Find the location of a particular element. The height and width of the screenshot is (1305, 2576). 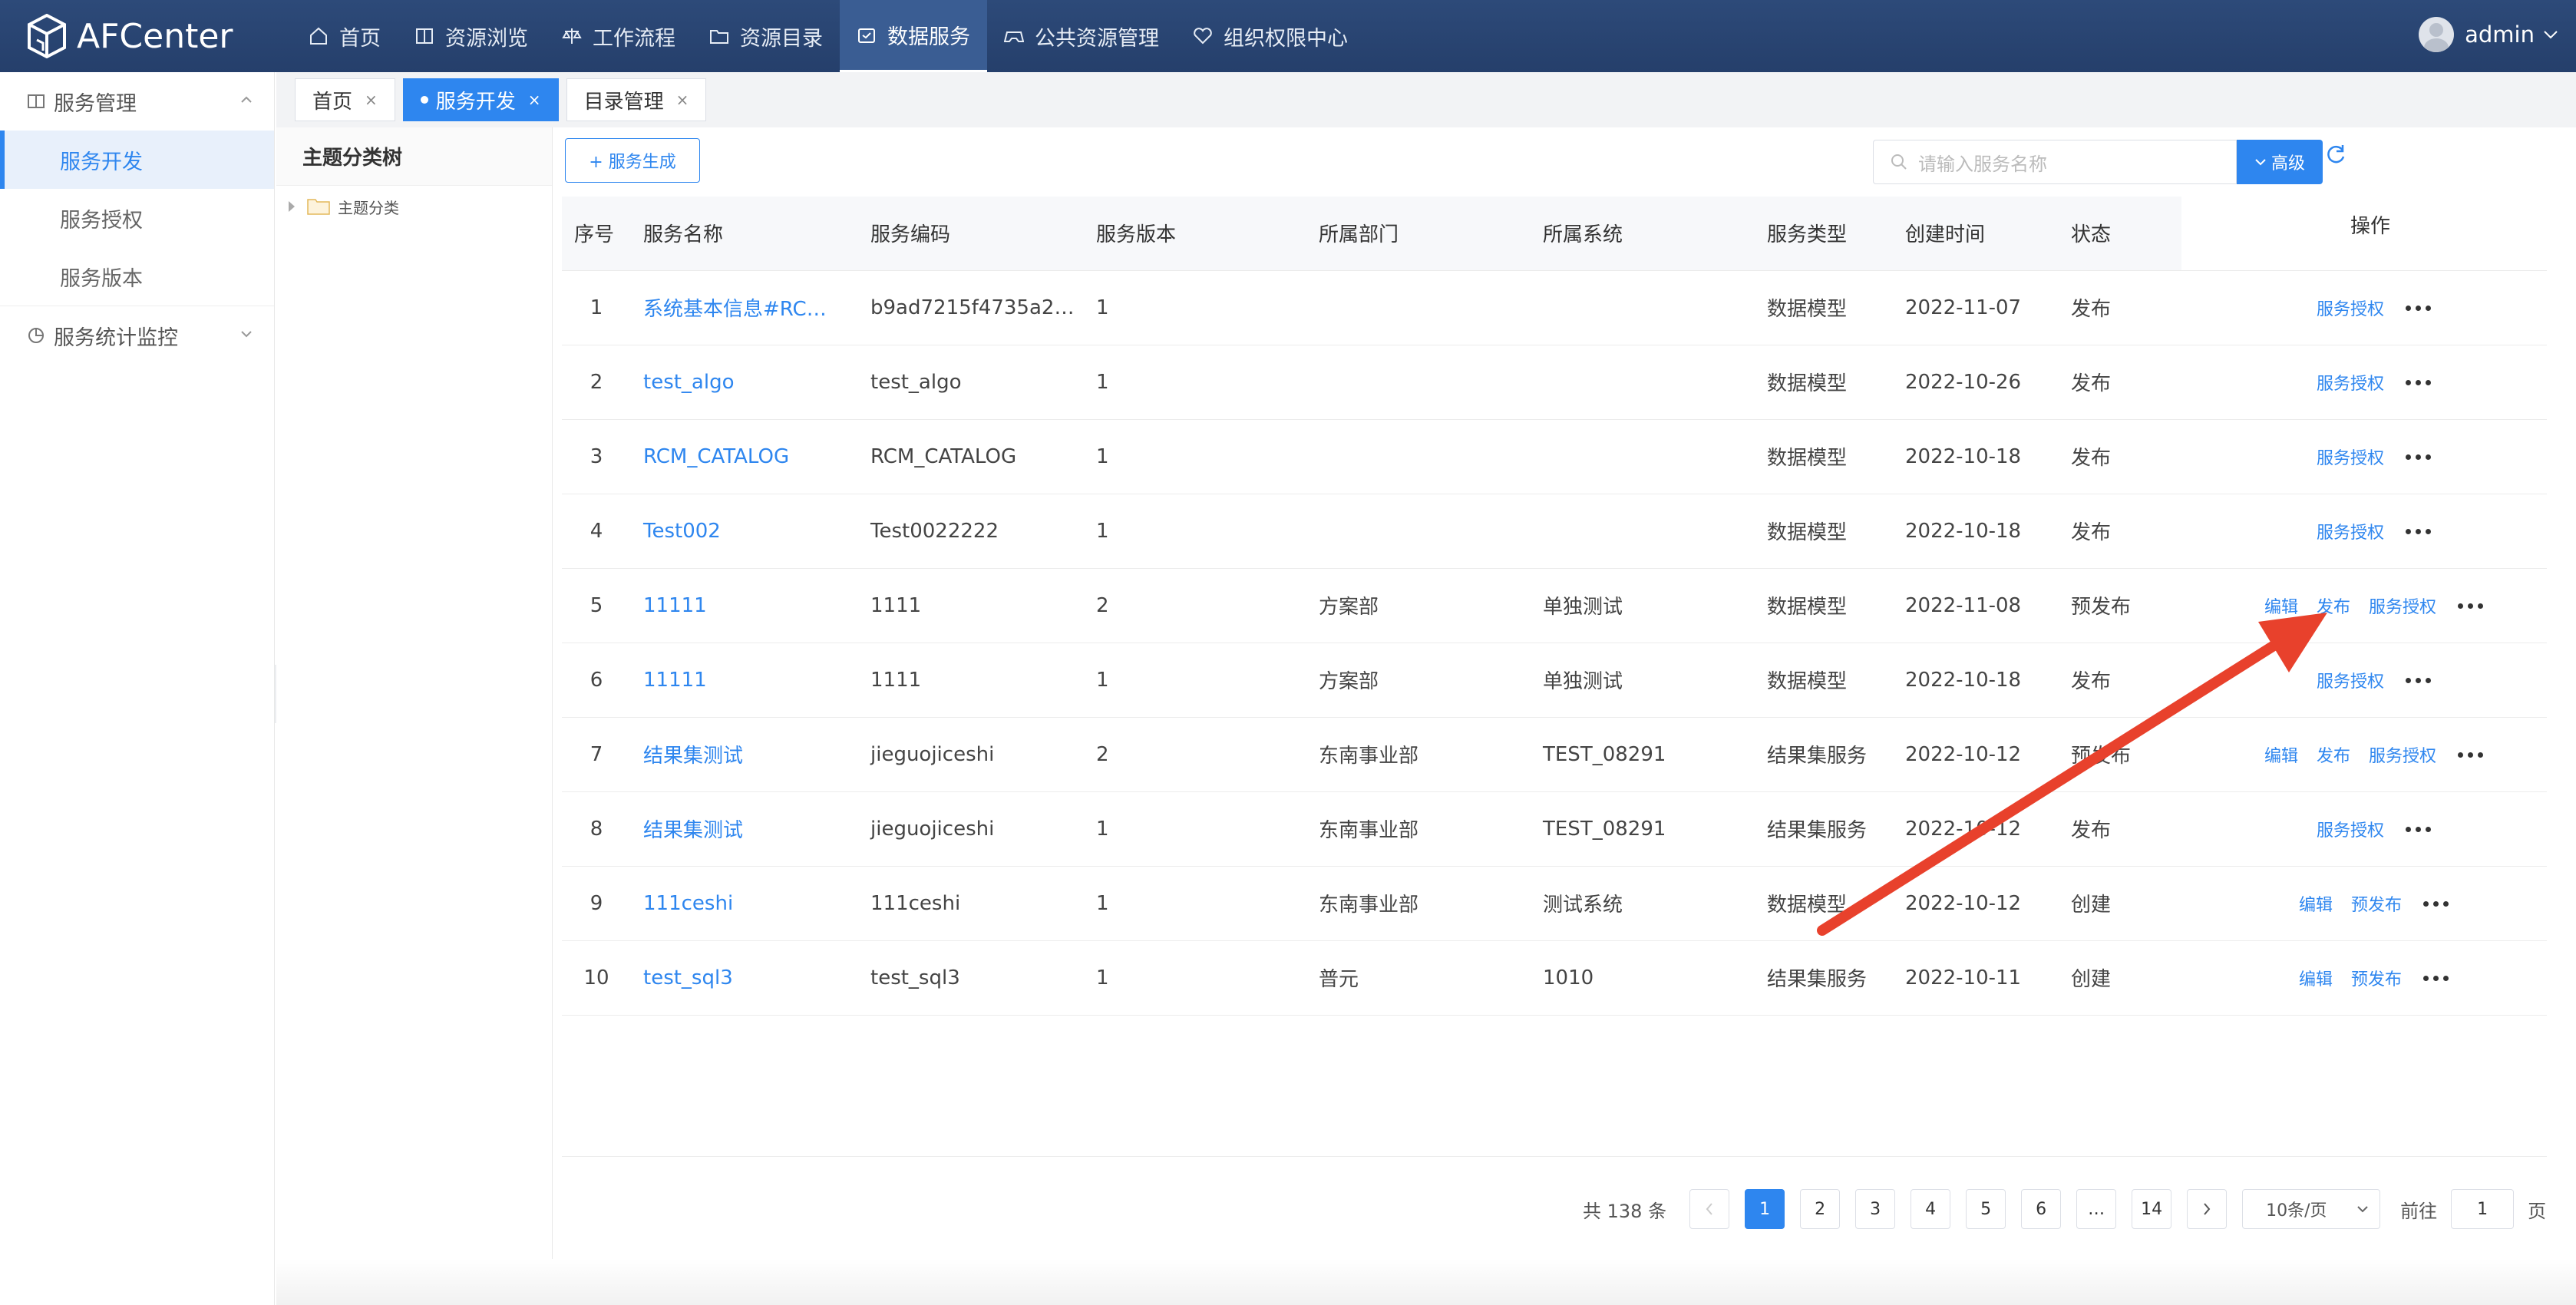

tab-label: 服务开发 is located at coordinates (475, 102).